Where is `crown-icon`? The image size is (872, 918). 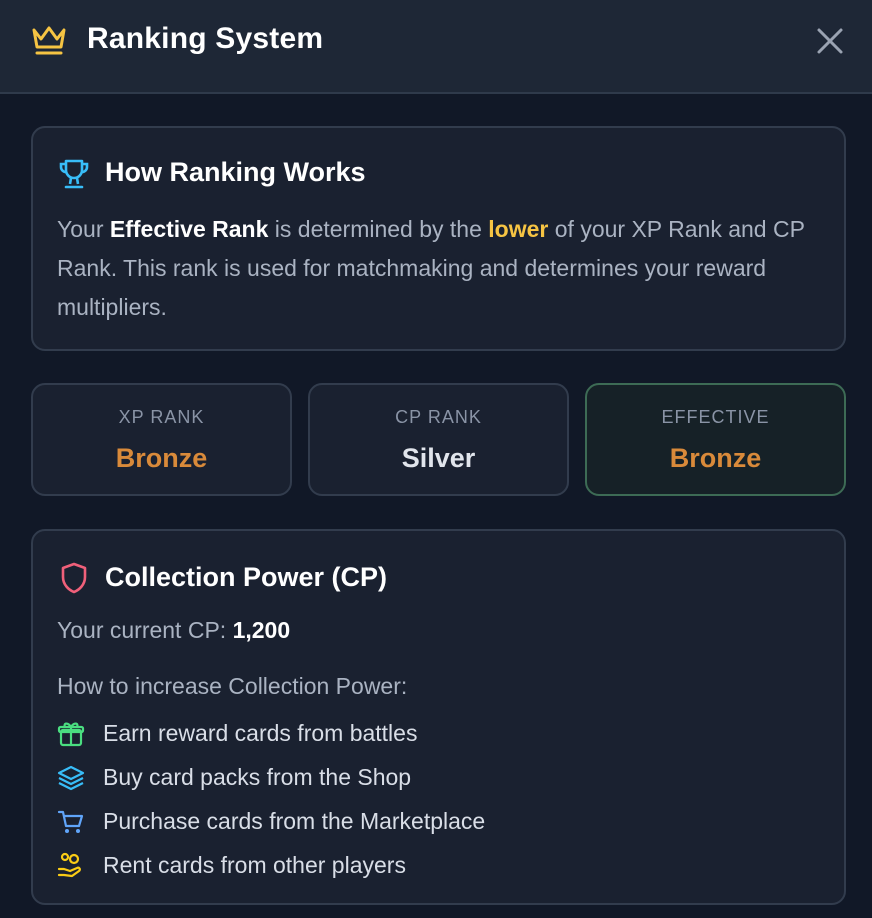 crown-icon is located at coordinates (49, 40).